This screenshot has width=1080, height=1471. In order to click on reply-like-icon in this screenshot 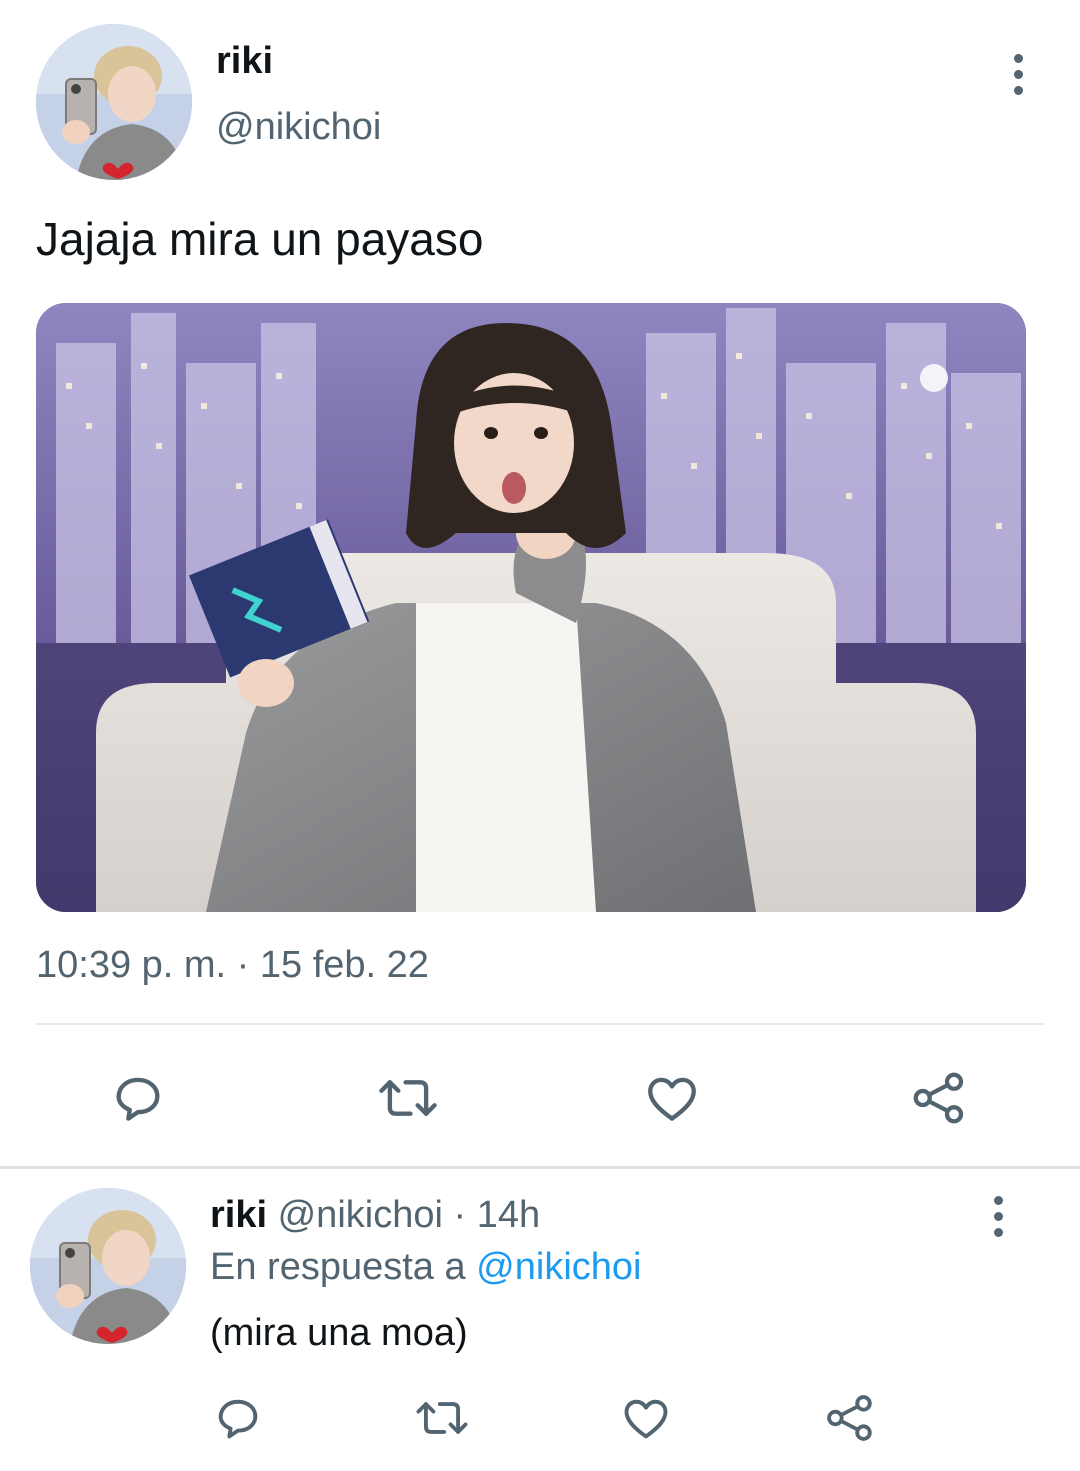, I will do `click(646, 1418)`.